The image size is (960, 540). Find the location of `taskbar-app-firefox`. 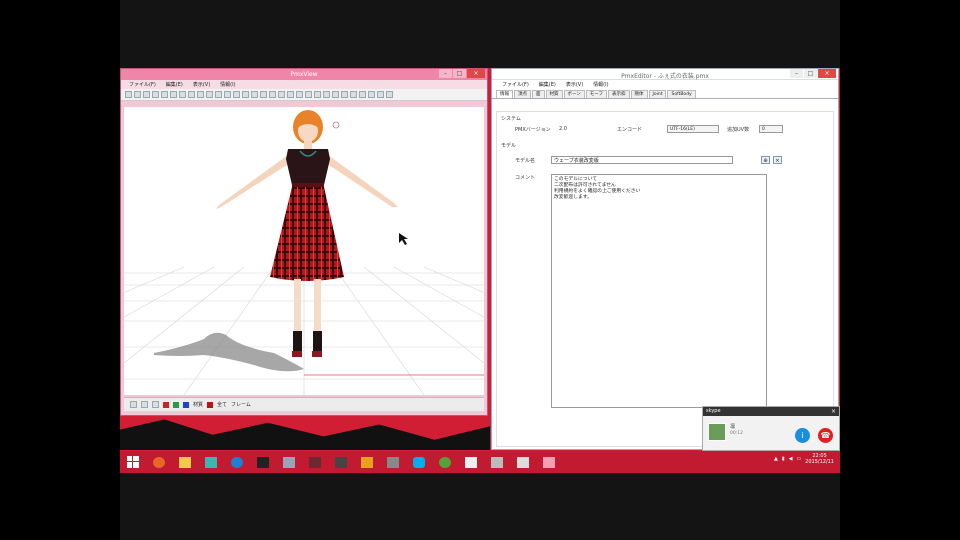

taskbar-app-firefox is located at coordinates (159, 462).